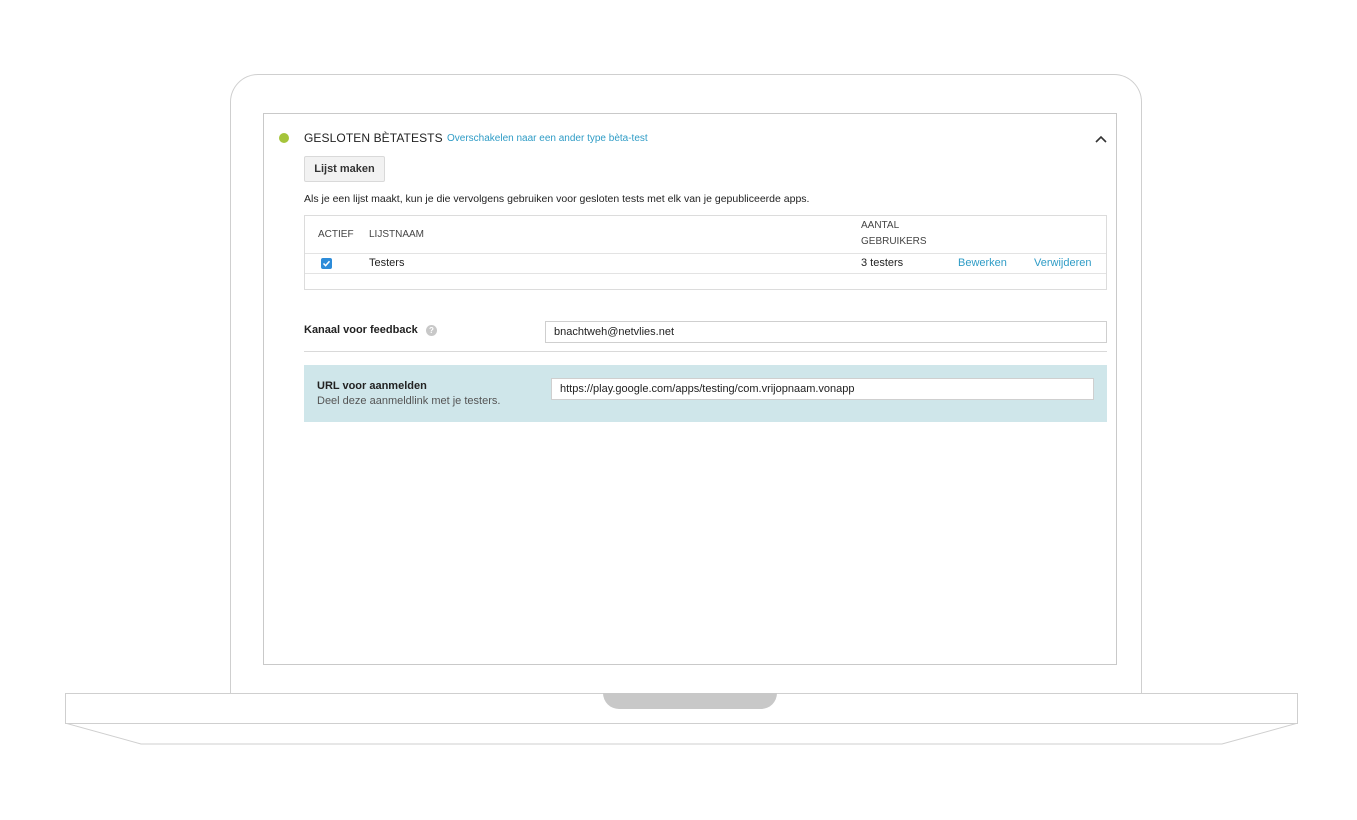 This screenshot has width=1357, height=820. What do you see at coordinates (982, 263) in the screenshot?
I see `edit-link: Bewerken` at bounding box center [982, 263].